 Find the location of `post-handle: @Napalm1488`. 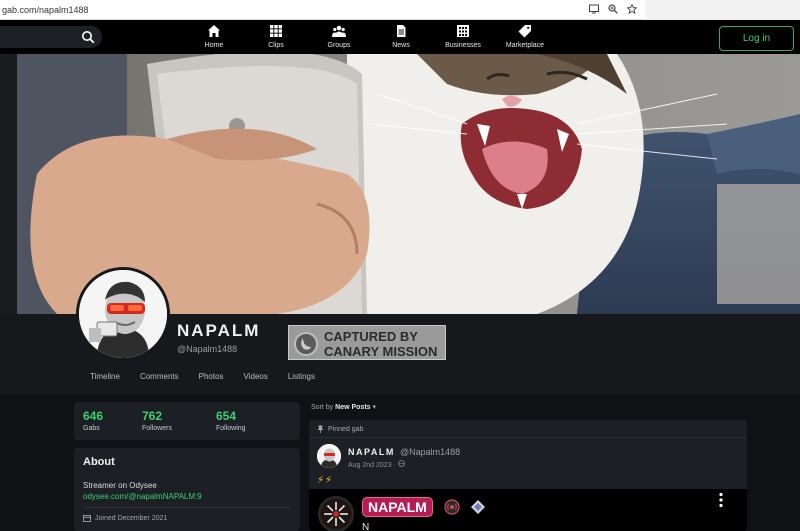

post-handle: @Napalm1488 is located at coordinates (430, 452).